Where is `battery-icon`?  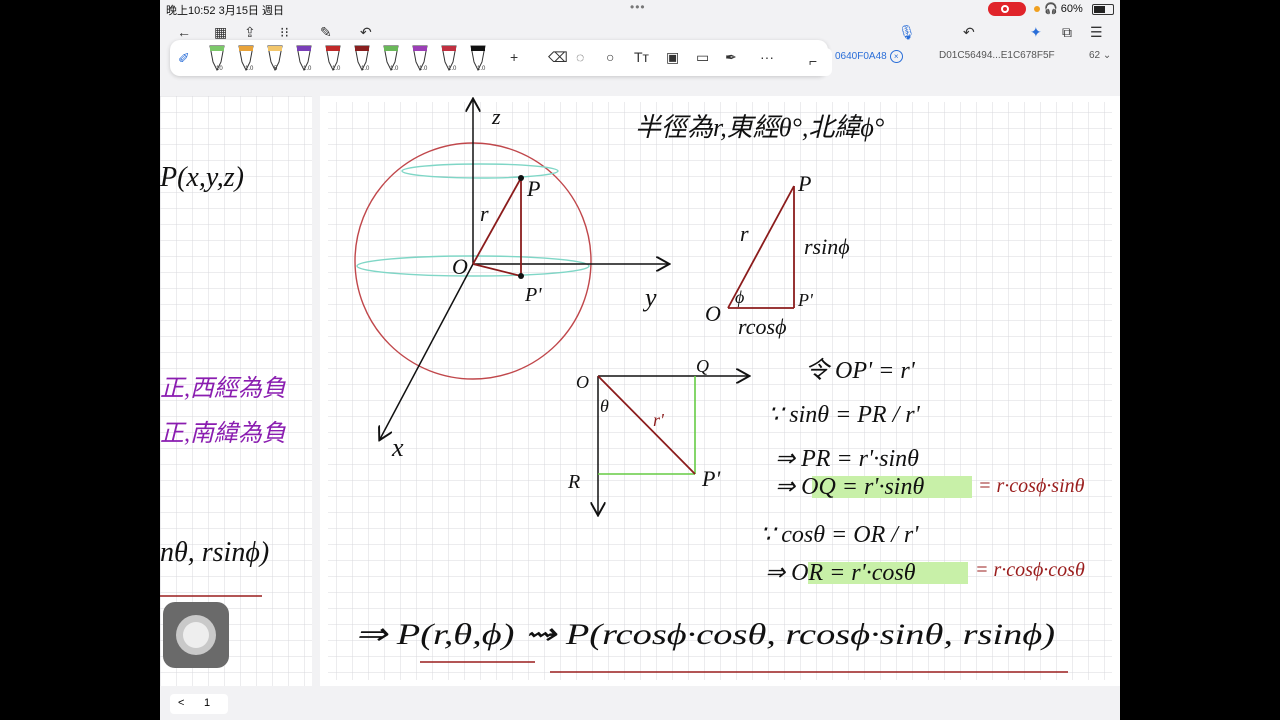
battery-icon is located at coordinates (1103, 9).